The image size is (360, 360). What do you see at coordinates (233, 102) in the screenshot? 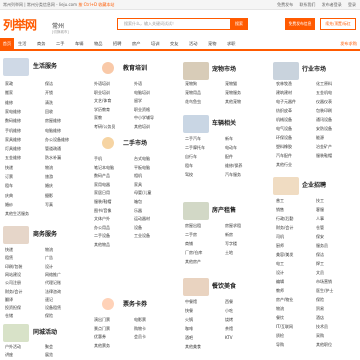
I see `pets-link: 其他宠物` at bounding box center [233, 102].